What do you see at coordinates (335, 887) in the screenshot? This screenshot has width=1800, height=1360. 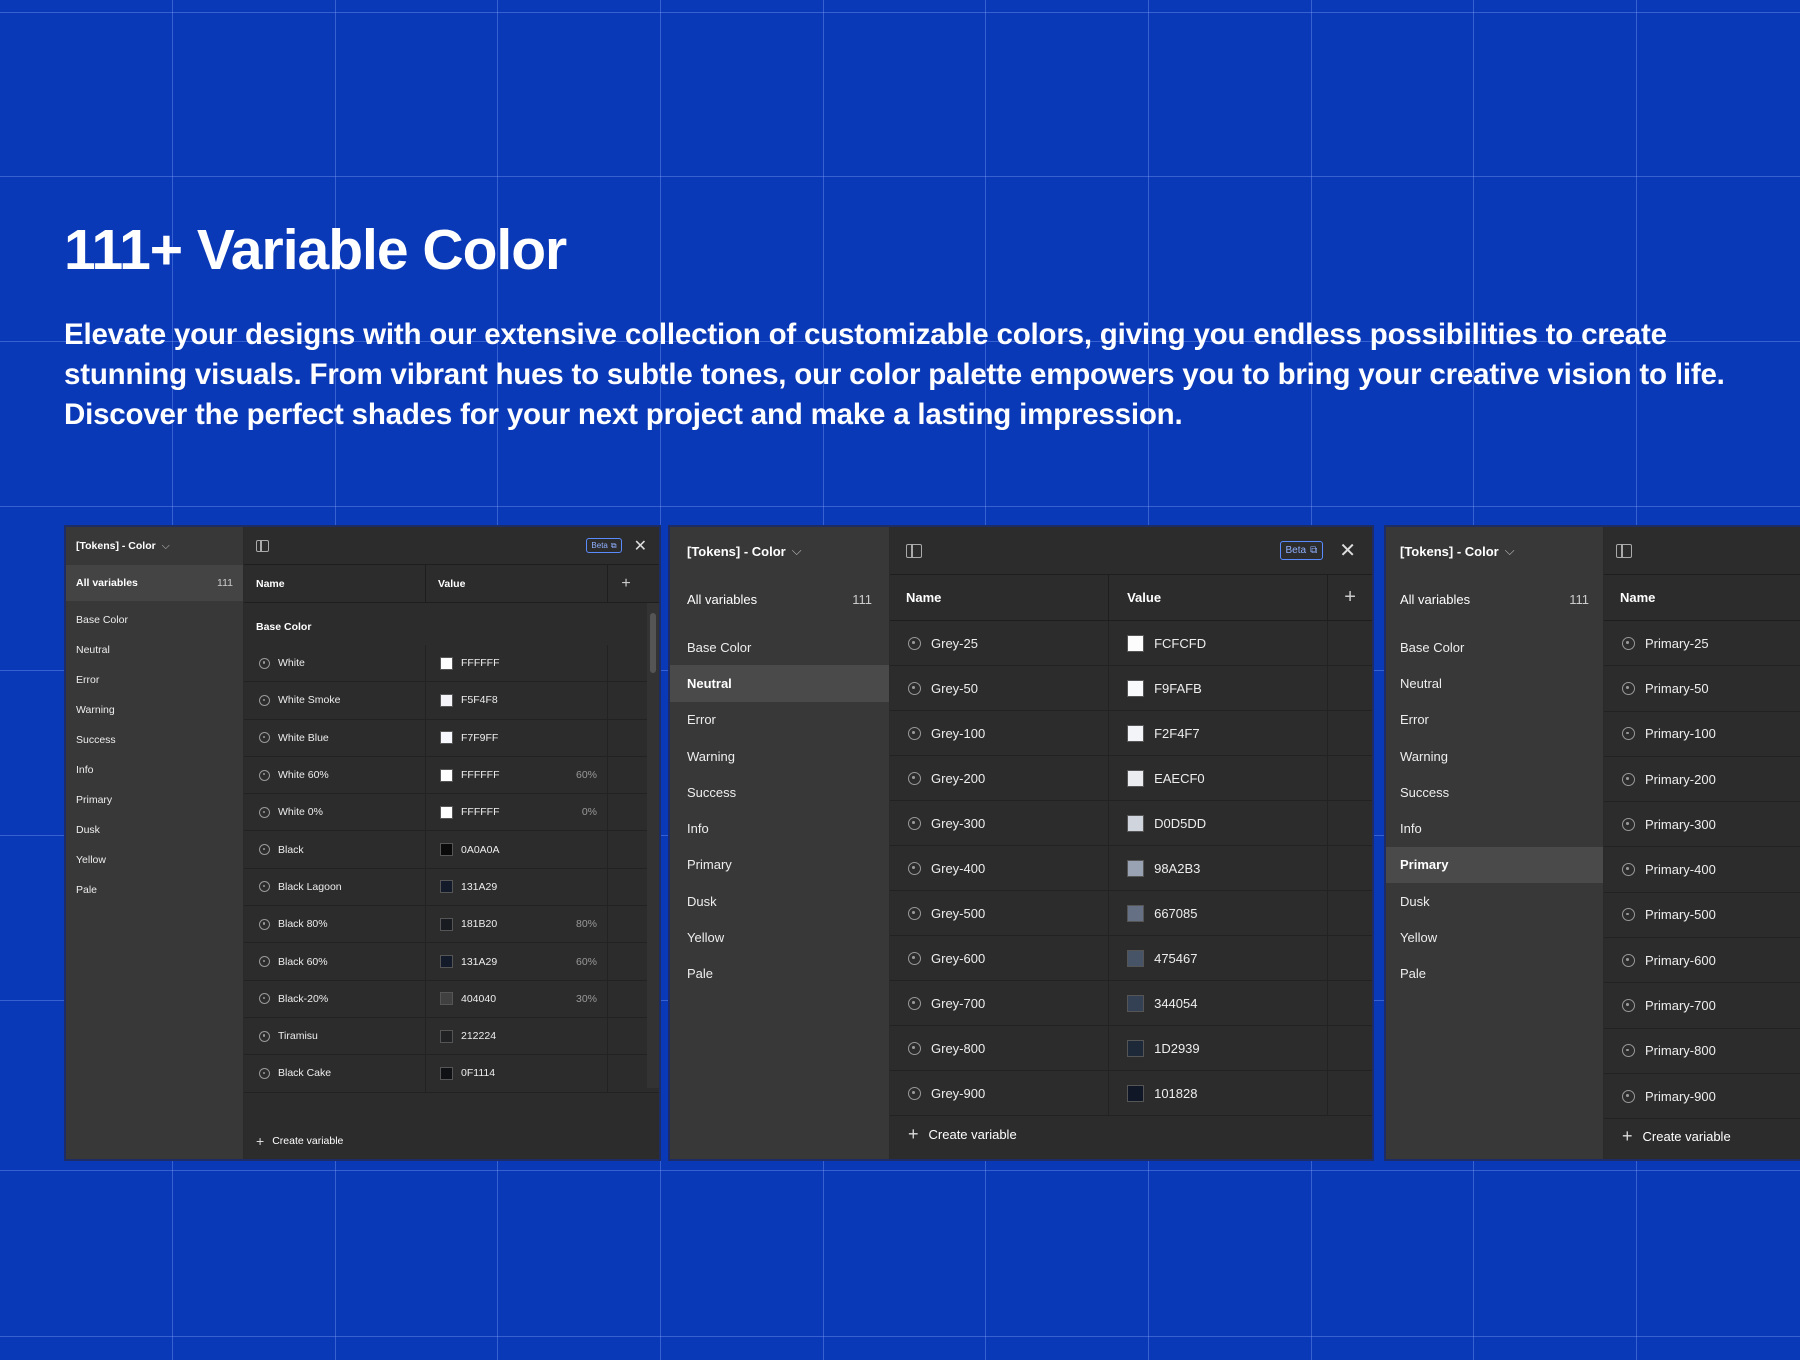 I see `variable-name-cell: Black Lagoon` at bounding box center [335, 887].